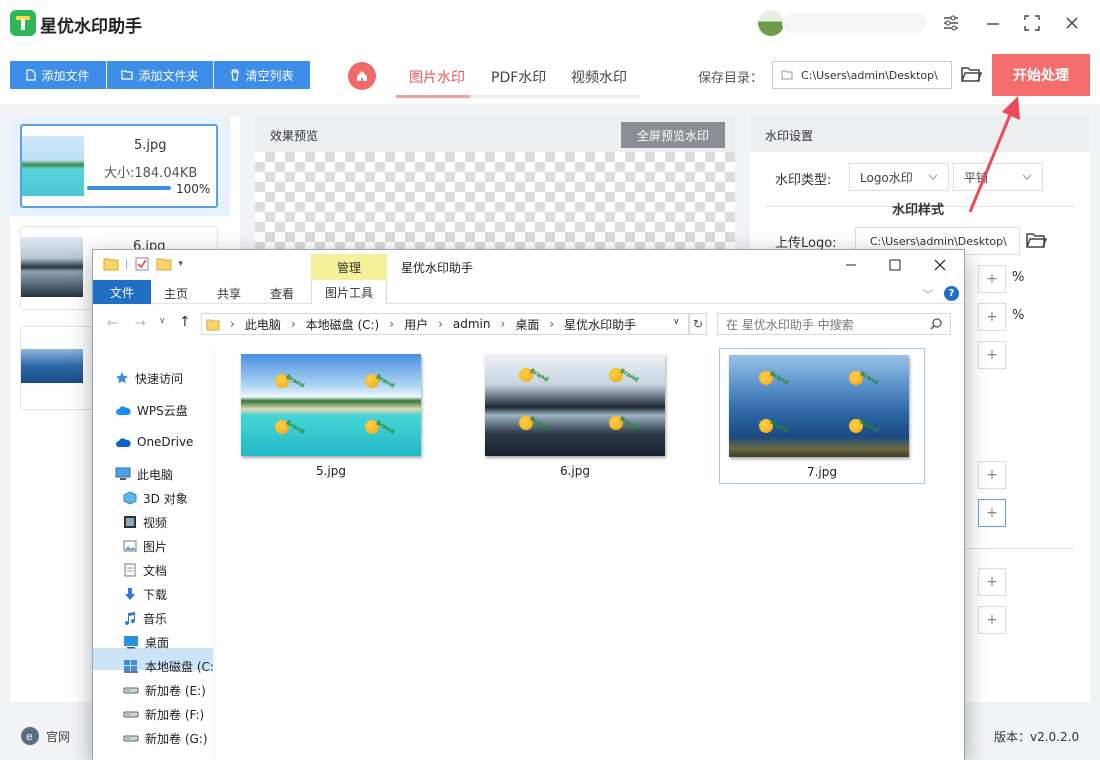 This screenshot has width=1100, height=760. Describe the element at coordinates (992, 279) in the screenshot. I see `opacity-plus-button: +` at that location.